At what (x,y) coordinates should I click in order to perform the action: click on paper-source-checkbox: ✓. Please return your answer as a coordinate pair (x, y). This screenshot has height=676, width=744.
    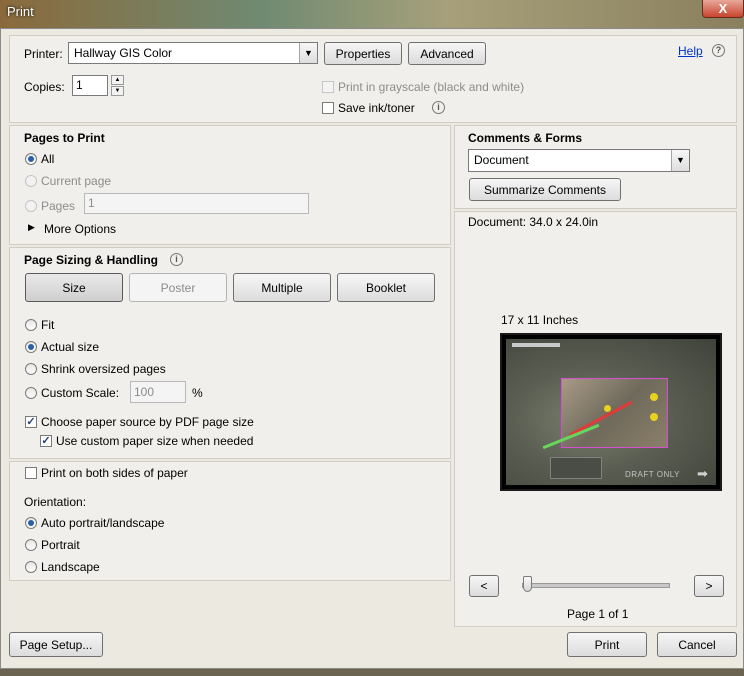
    Looking at the image, I should click on (31, 422).